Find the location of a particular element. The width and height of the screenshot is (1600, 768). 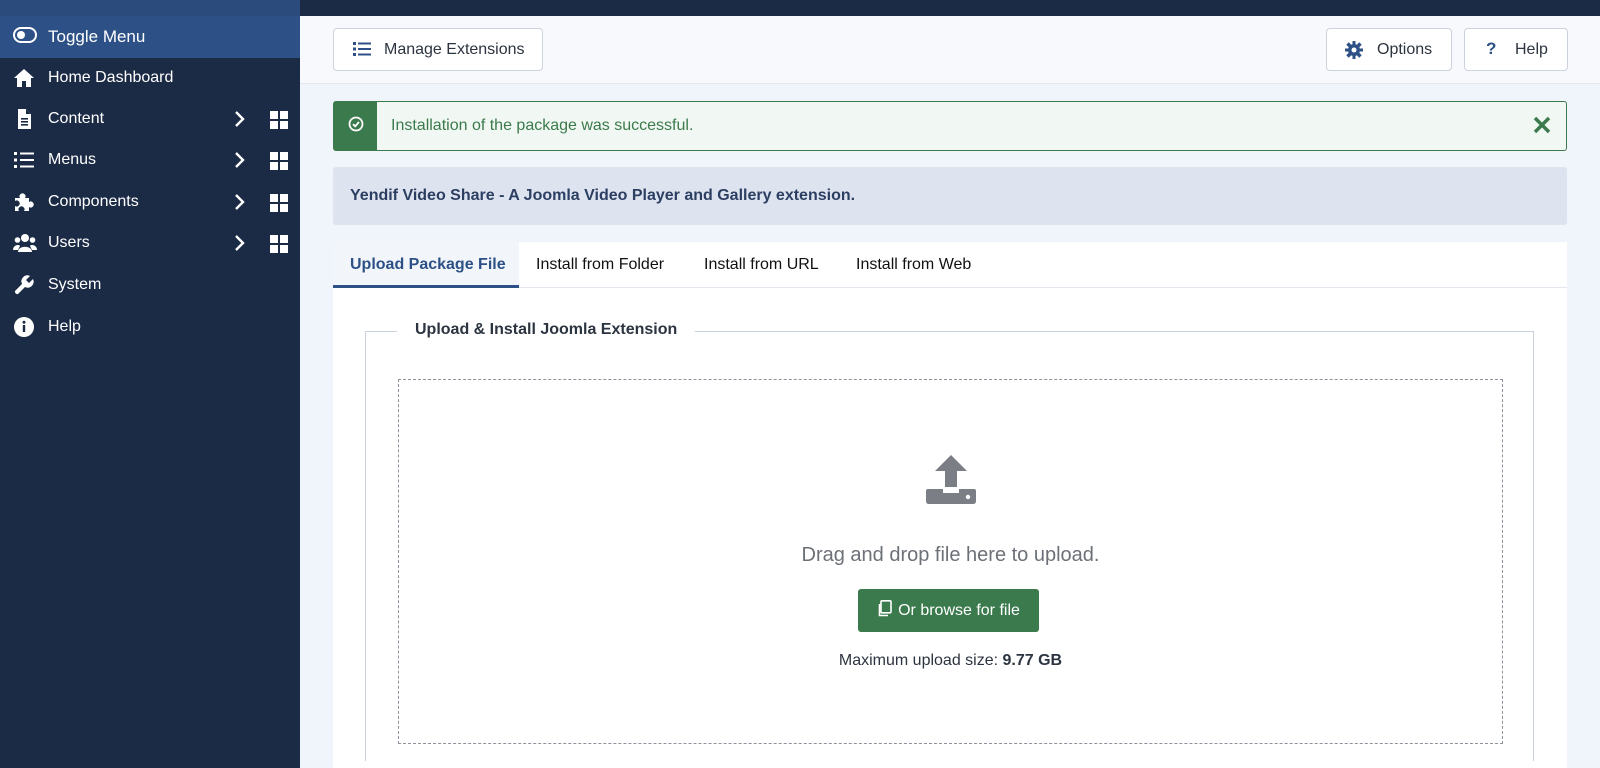

sidebar-item-home-dashboard: Home Dashboard is located at coordinates (150, 78).